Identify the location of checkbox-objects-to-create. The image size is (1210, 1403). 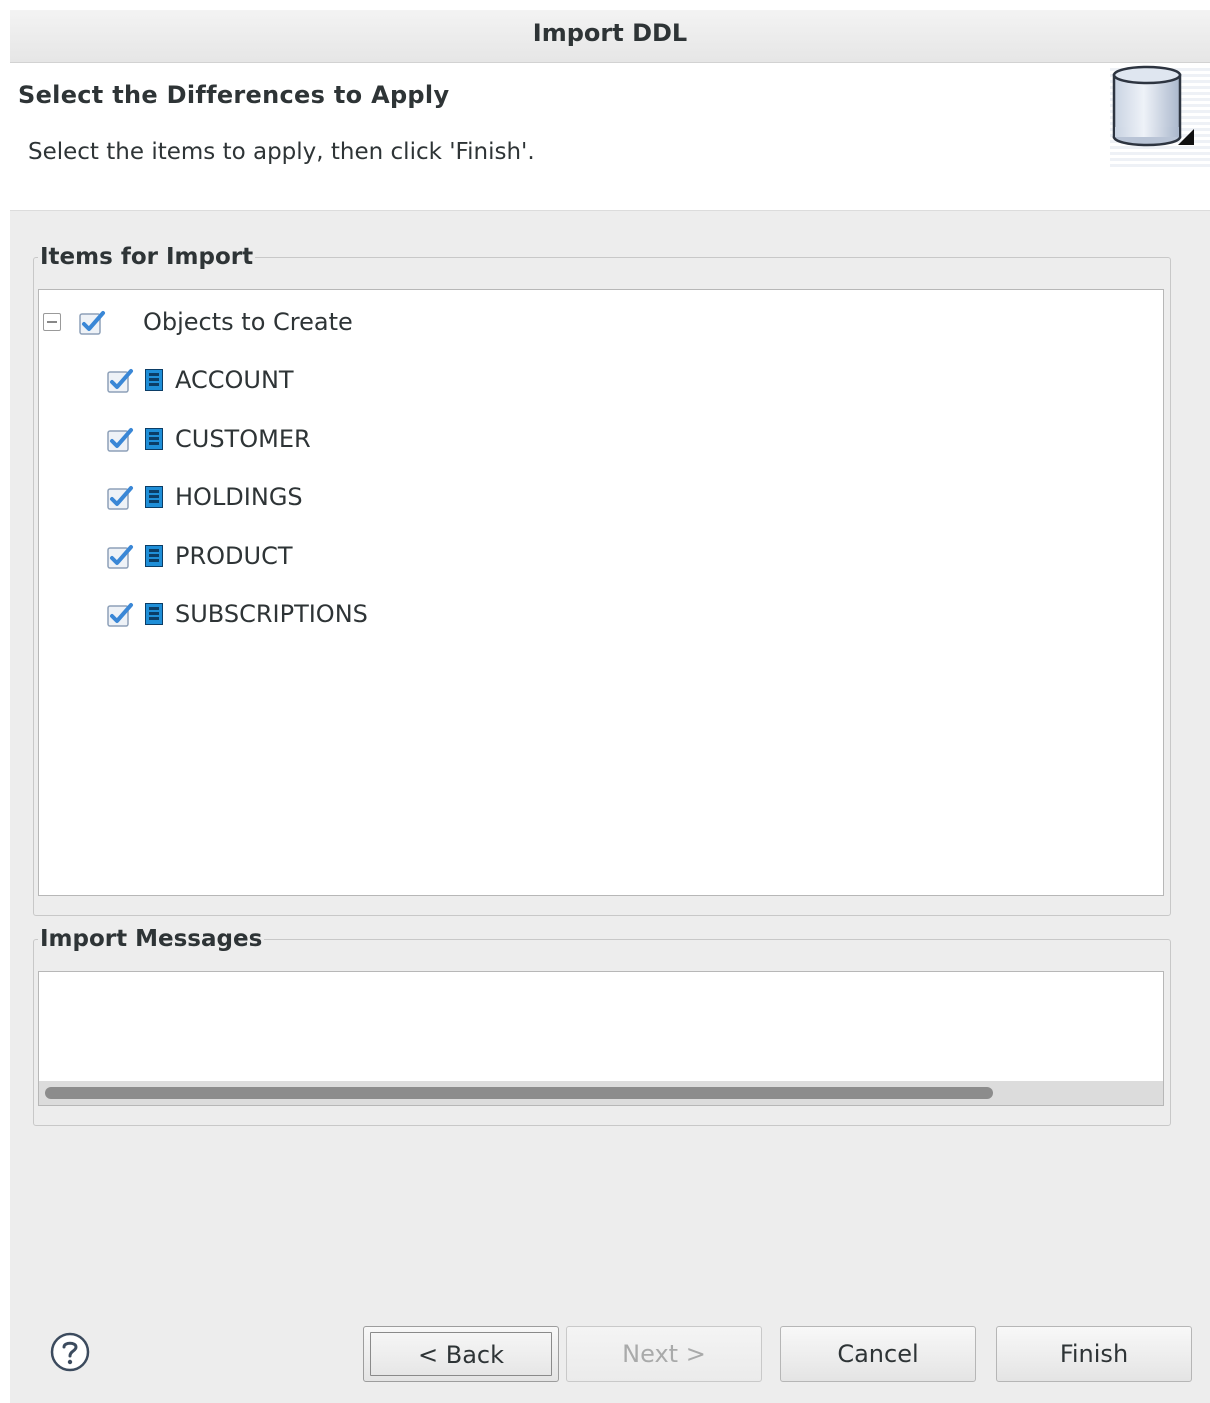
(92, 322).